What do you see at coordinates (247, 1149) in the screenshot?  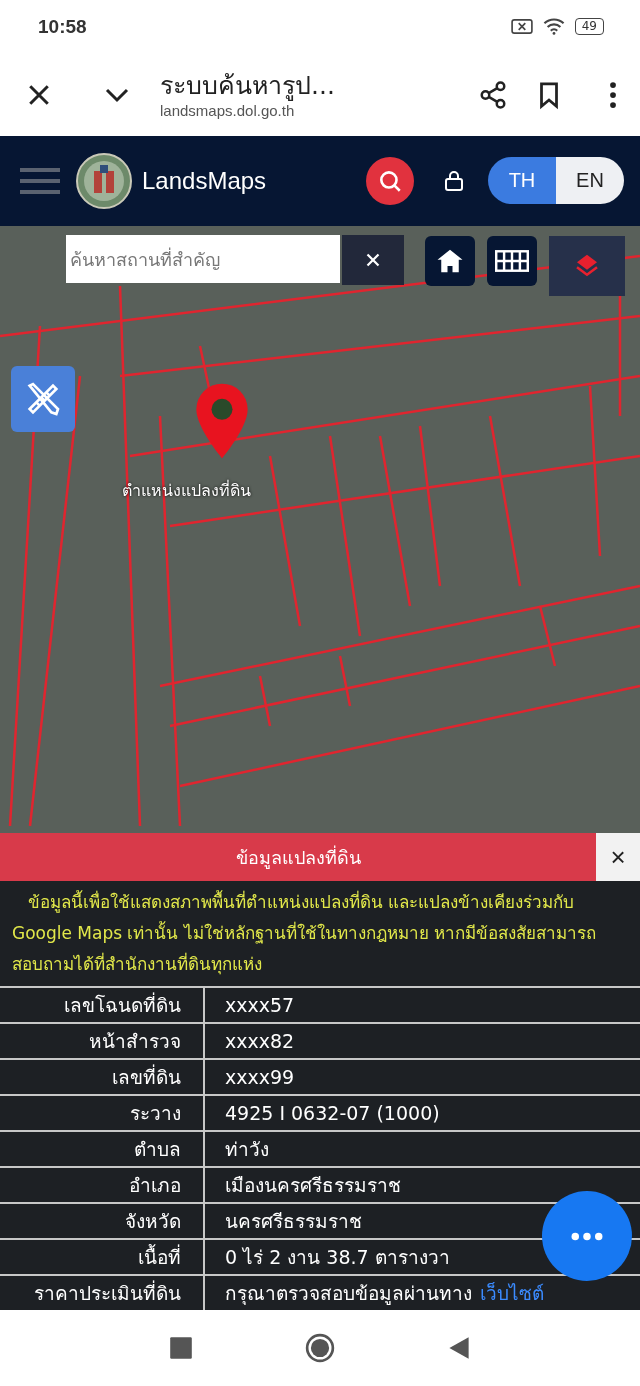 I see `field-value: ท่าวัง` at bounding box center [247, 1149].